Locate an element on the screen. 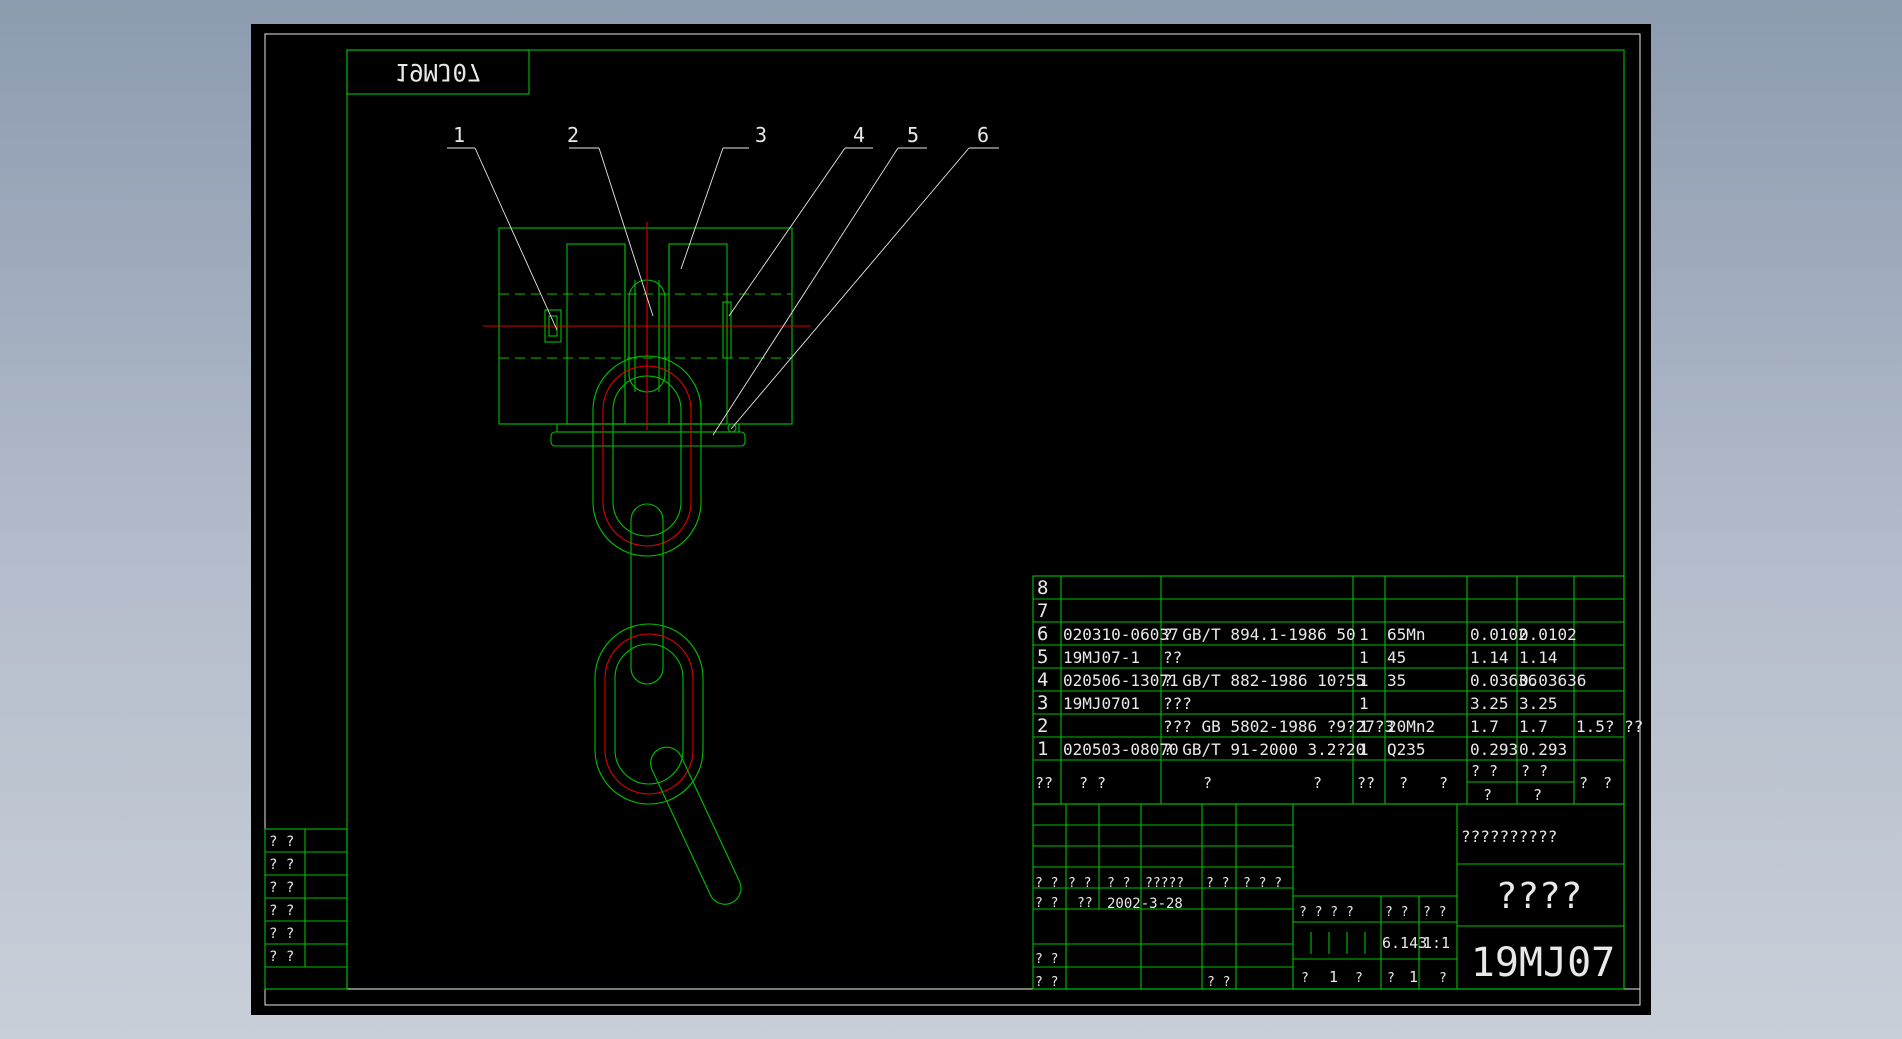  bom-cell-mat: 65Mn is located at coordinates (1406, 634).